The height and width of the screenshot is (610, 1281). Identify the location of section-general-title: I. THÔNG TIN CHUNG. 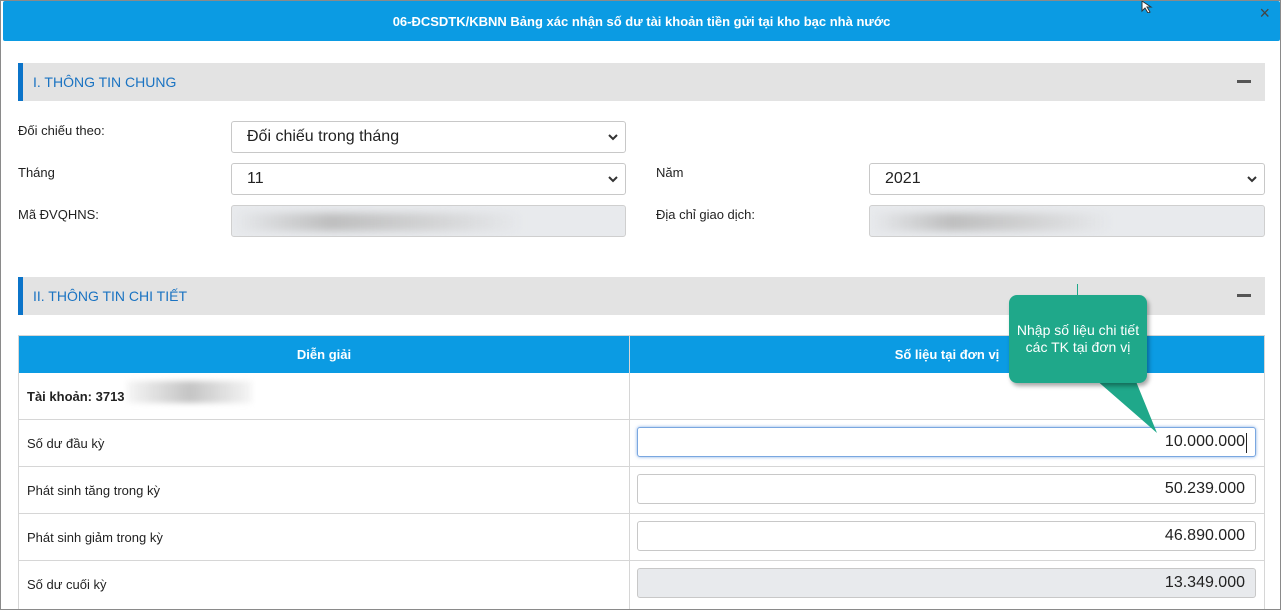
(105, 82).